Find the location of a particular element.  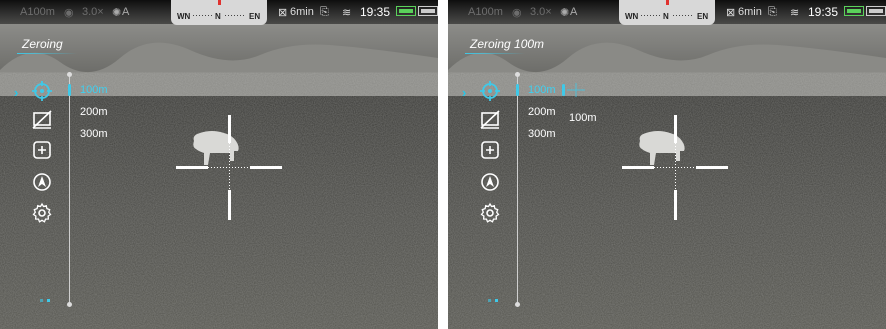

page-title: Zeroing is located at coordinates (42, 44).